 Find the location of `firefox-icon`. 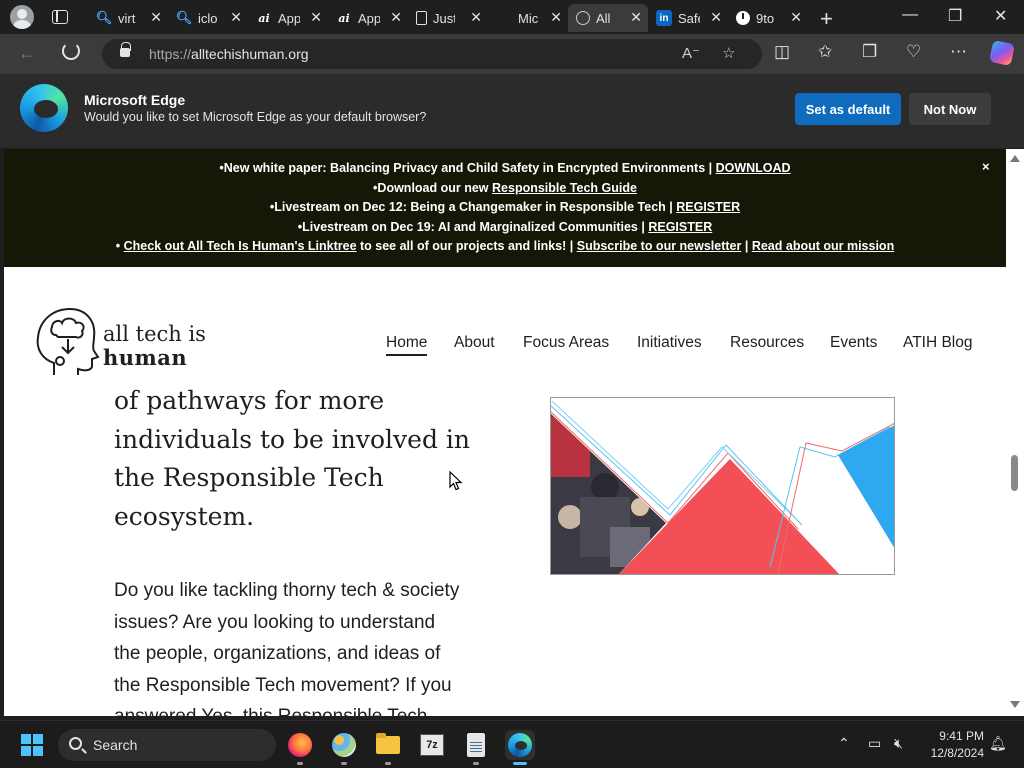

firefox-icon is located at coordinates (300, 745).